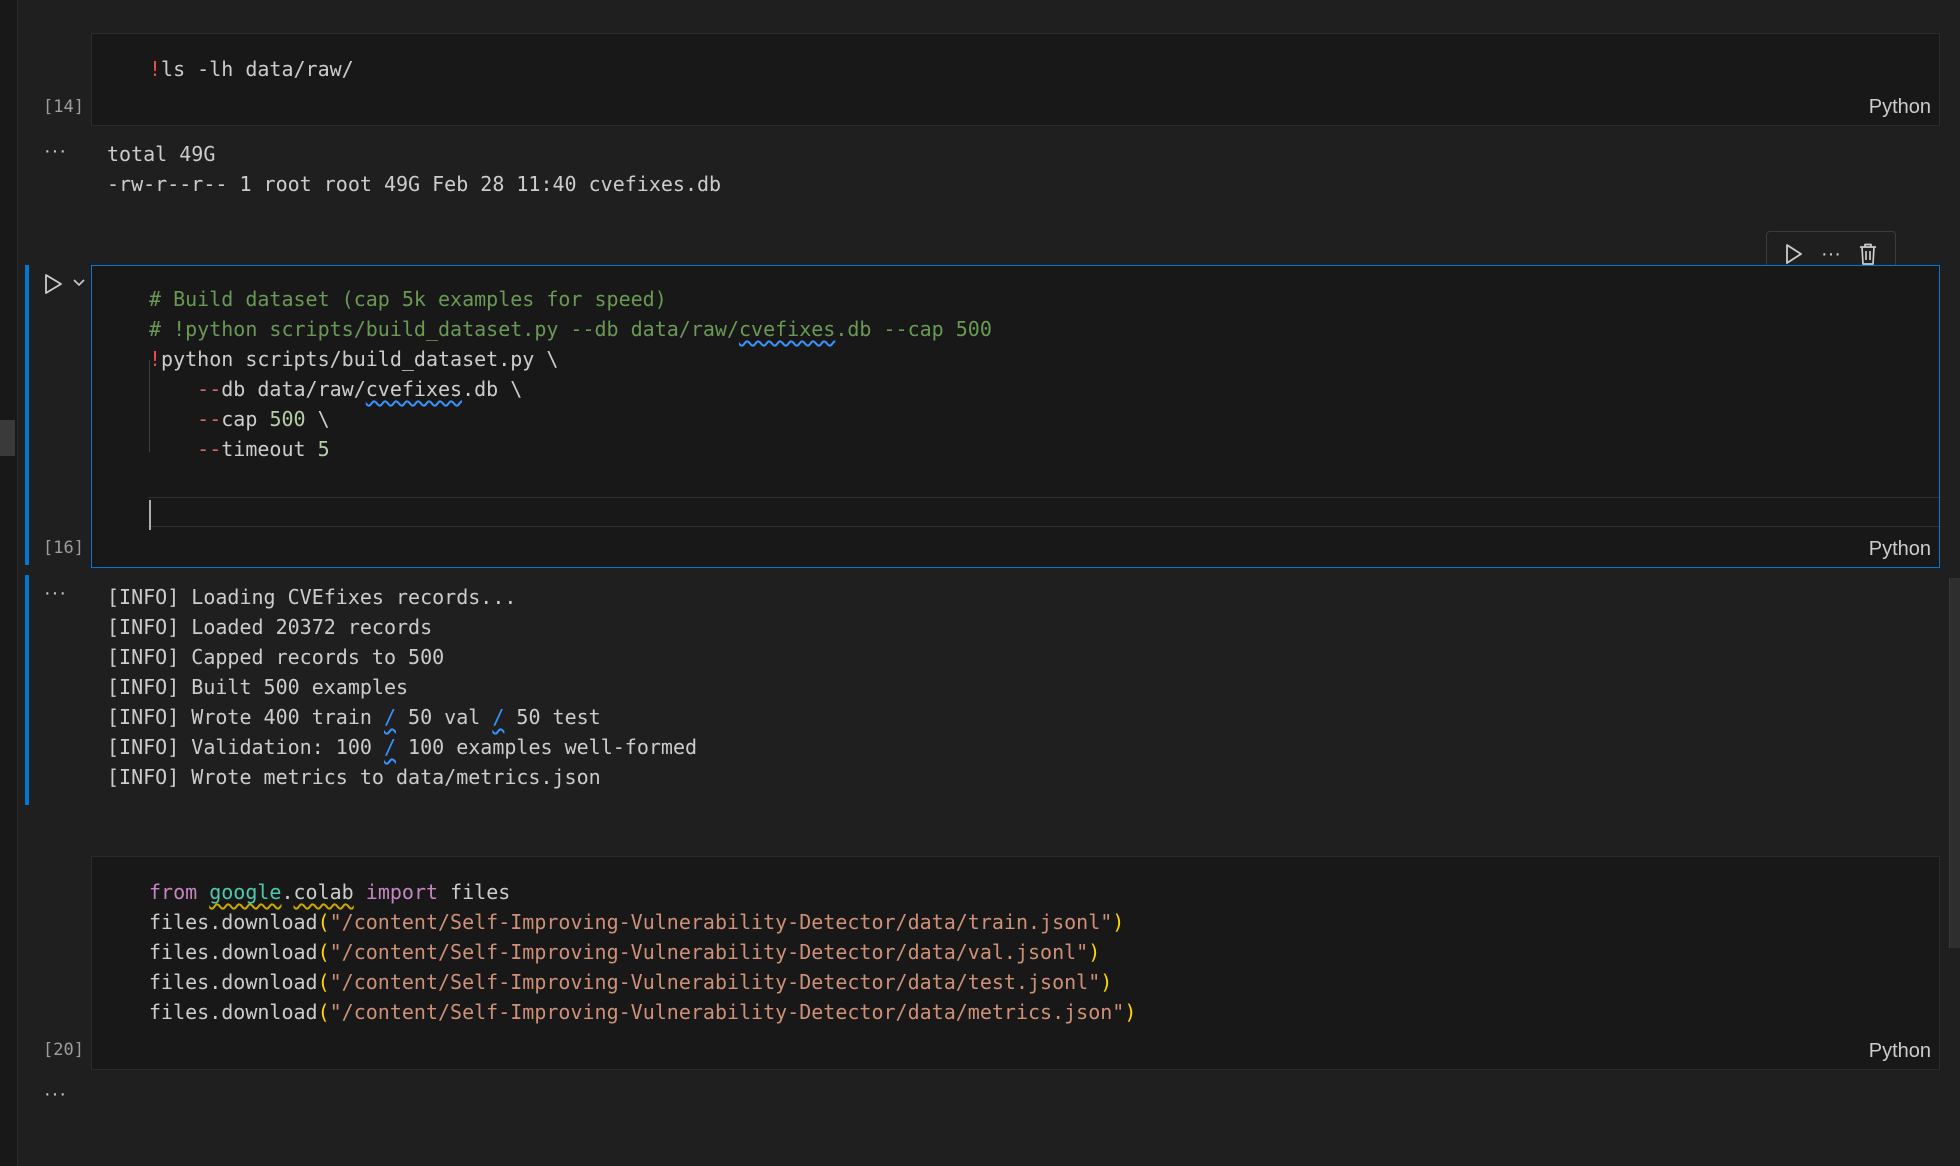  I want to click on active-output-indicator, so click(27, 690).